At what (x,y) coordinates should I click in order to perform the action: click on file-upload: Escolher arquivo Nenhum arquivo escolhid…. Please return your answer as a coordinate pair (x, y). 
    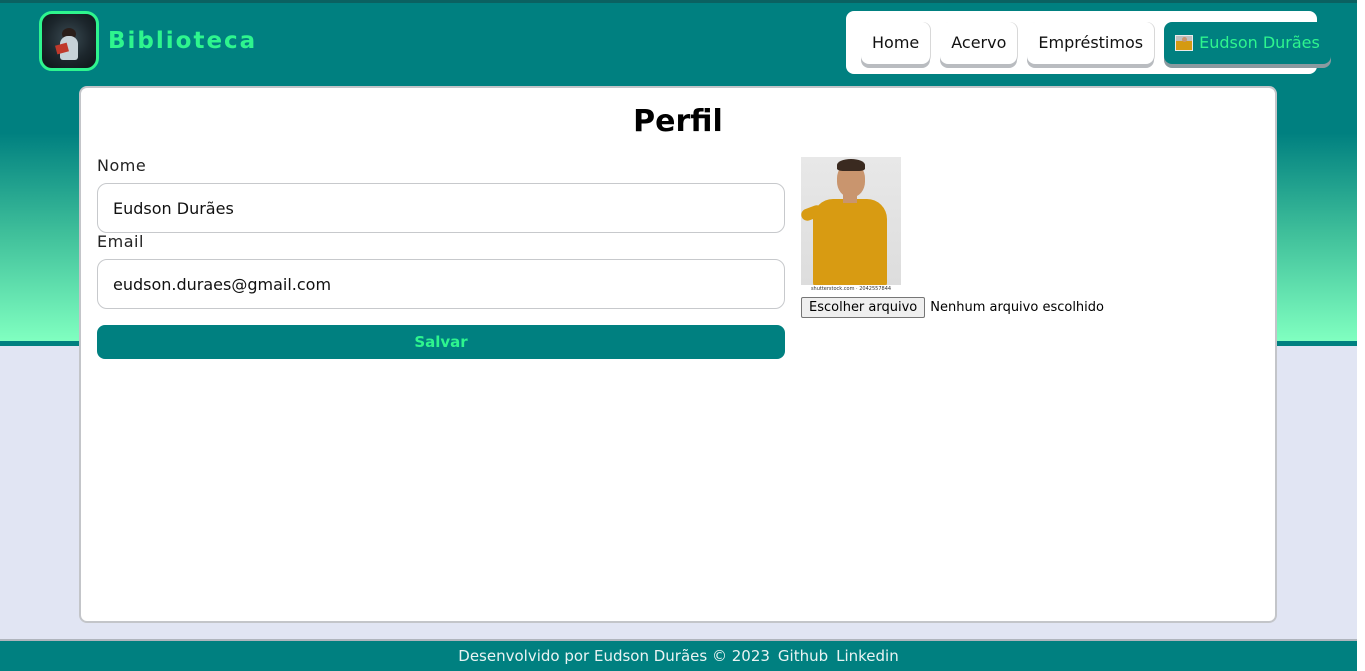
    Looking at the image, I should click on (952, 307).